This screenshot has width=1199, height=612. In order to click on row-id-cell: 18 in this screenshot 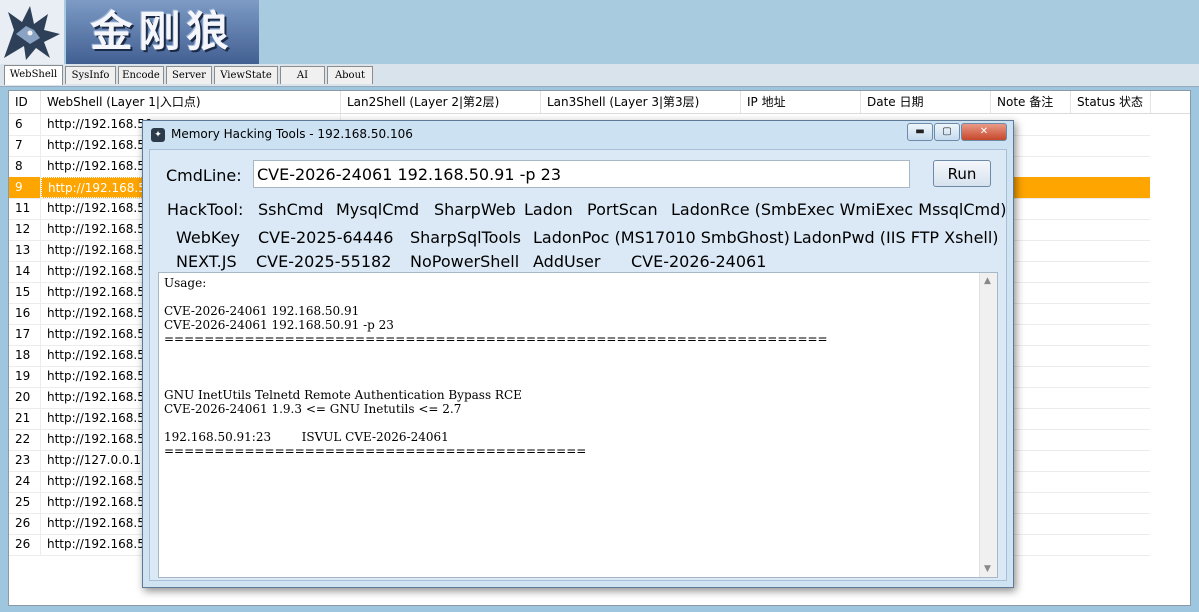, I will do `click(25, 355)`.